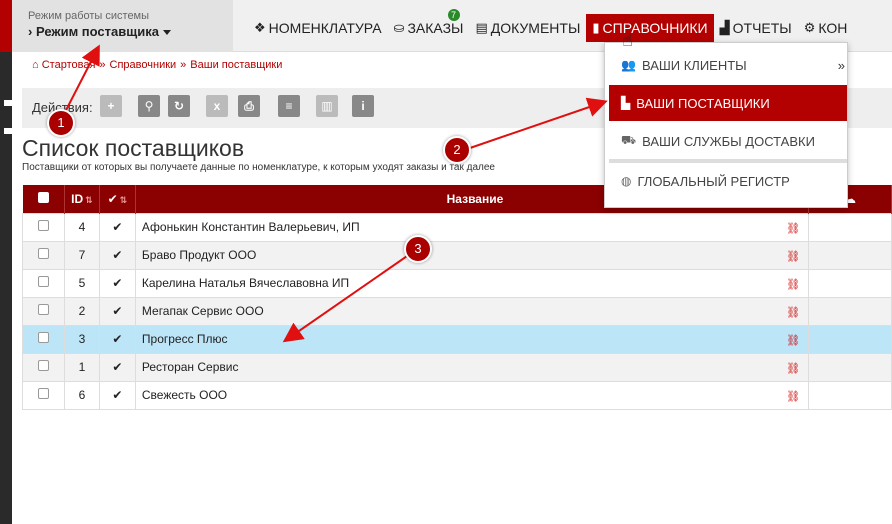  Describe the element at coordinates (61, 123) in the screenshot. I see `annotation-marker-1: 1` at that location.